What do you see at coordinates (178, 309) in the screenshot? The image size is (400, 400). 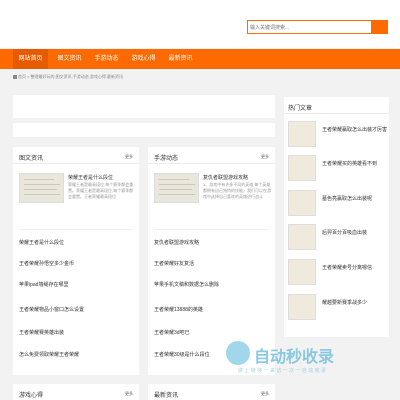 I see `mobile-list-item: 王者荣耀13888的英雄` at bounding box center [178, 309].